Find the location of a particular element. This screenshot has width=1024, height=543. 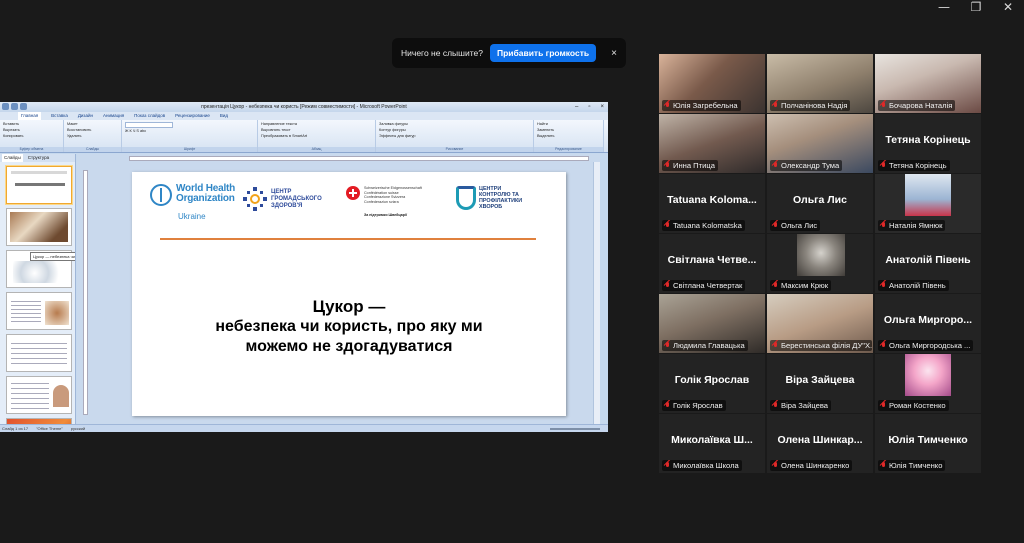

increase-volume-button: Прибавить громкость is located at coordinates (543, 53).